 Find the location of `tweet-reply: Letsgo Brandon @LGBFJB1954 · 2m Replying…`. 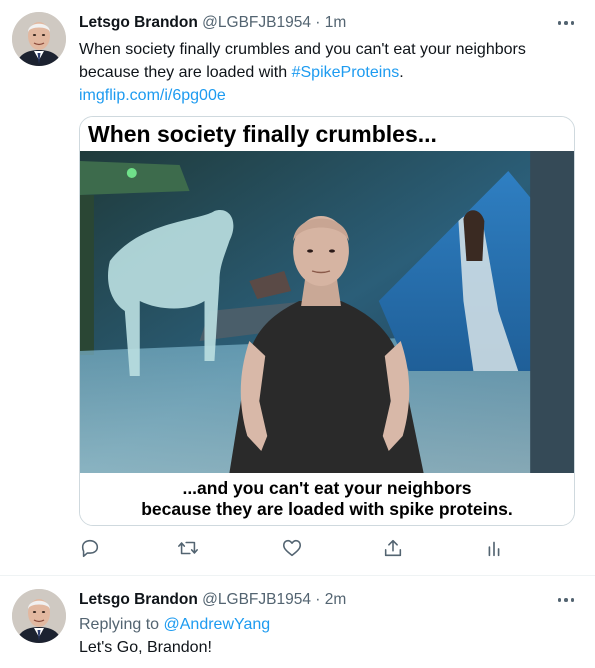

tweet-reply: Letsgo Brandon @LGBFJB1954 · 2m Replying… is located at coordinates (297, 622).